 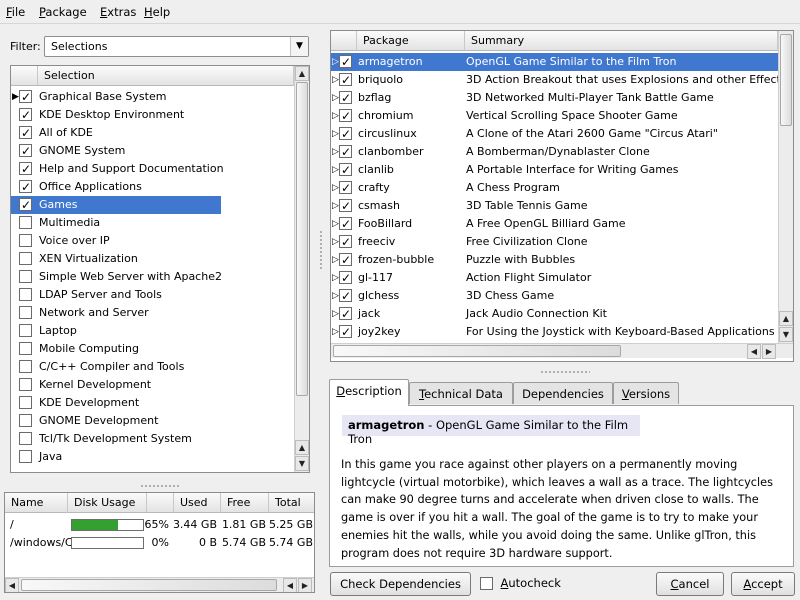 I want to click on package-check-header, so click(x=344, y=41).